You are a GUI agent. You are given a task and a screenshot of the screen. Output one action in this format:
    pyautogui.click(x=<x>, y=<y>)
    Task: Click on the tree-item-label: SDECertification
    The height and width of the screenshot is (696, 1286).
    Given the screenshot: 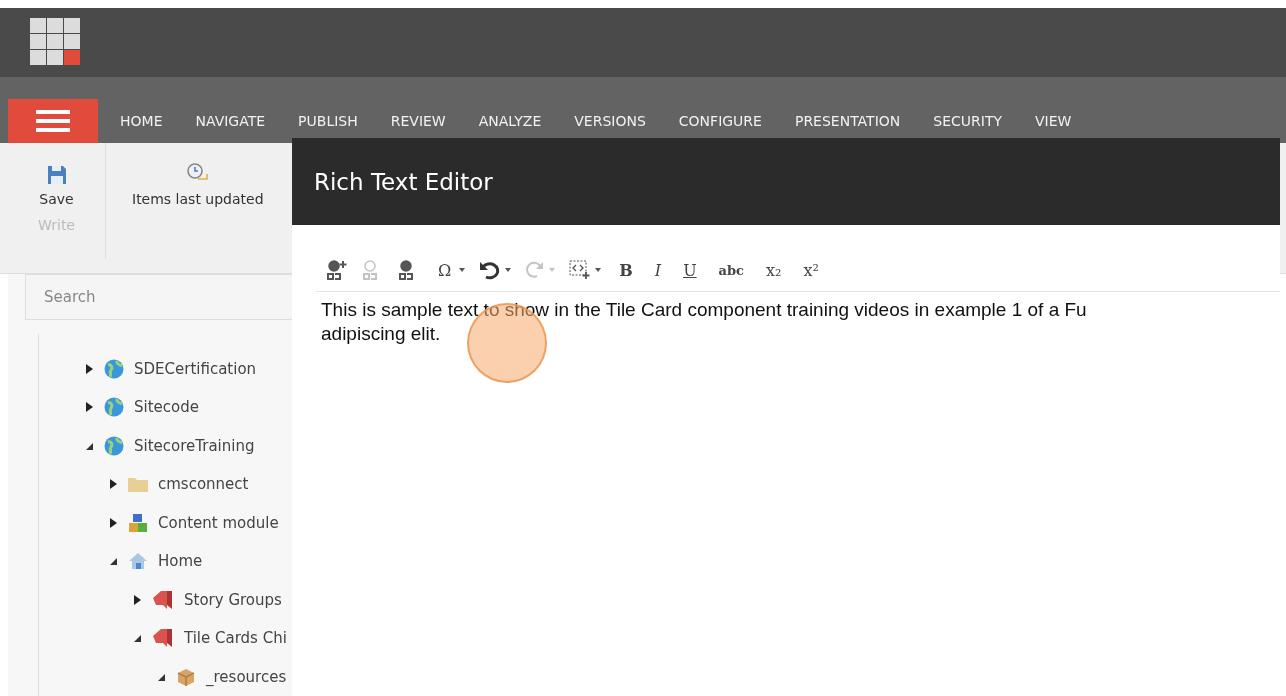 What is the action you would take?
    pyautogui.click(x=195, y=368)
    